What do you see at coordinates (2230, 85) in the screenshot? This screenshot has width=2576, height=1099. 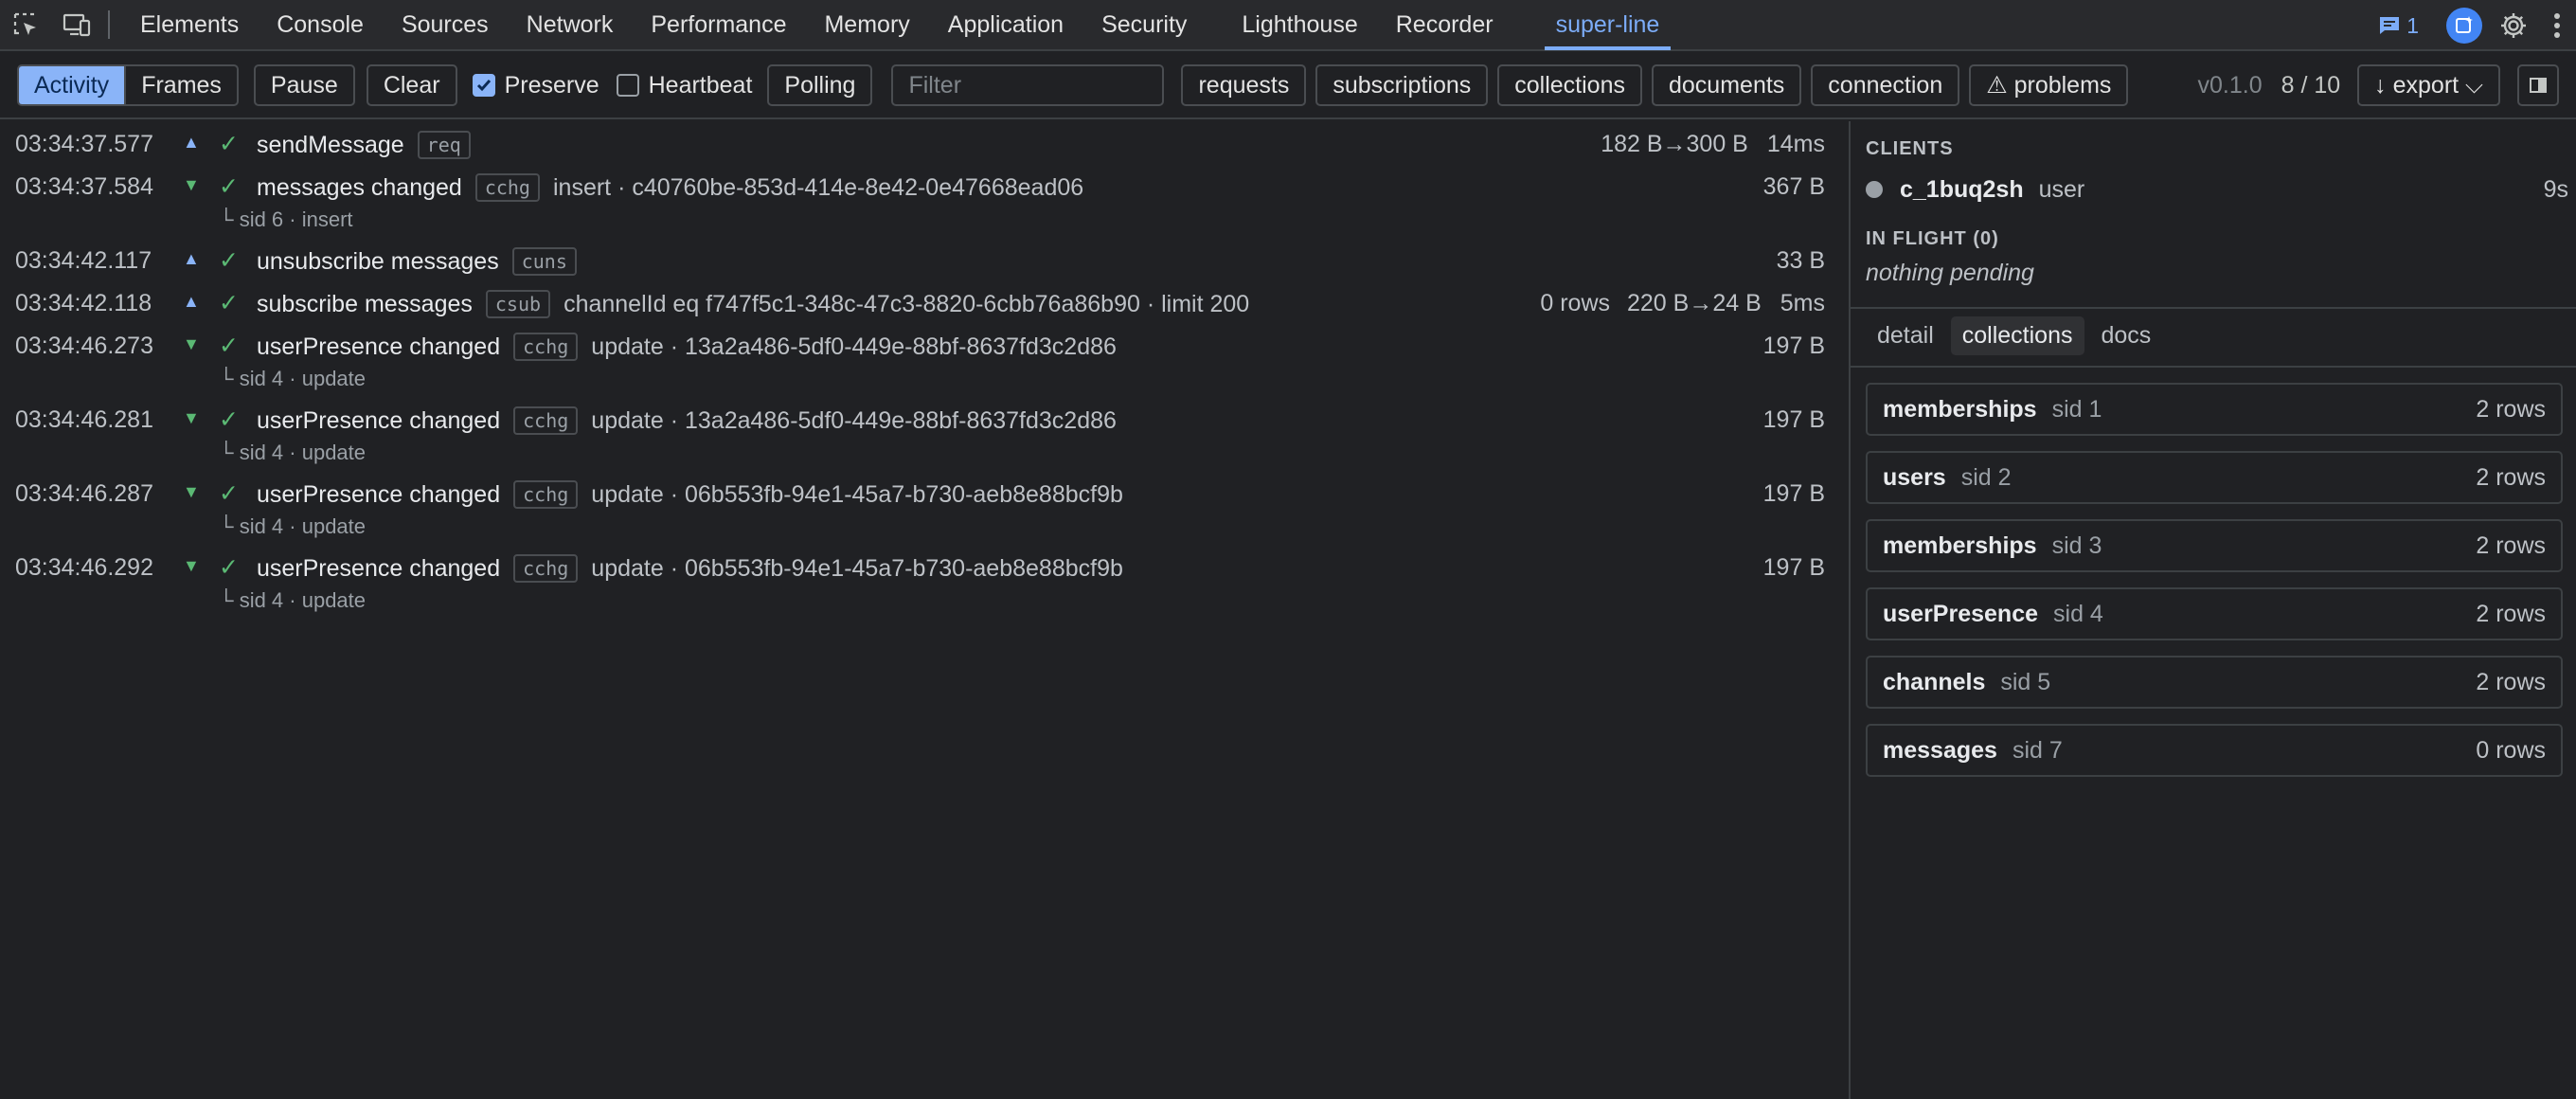 I see `version-label: v0.1.0` at bounding box center [2230, 85].